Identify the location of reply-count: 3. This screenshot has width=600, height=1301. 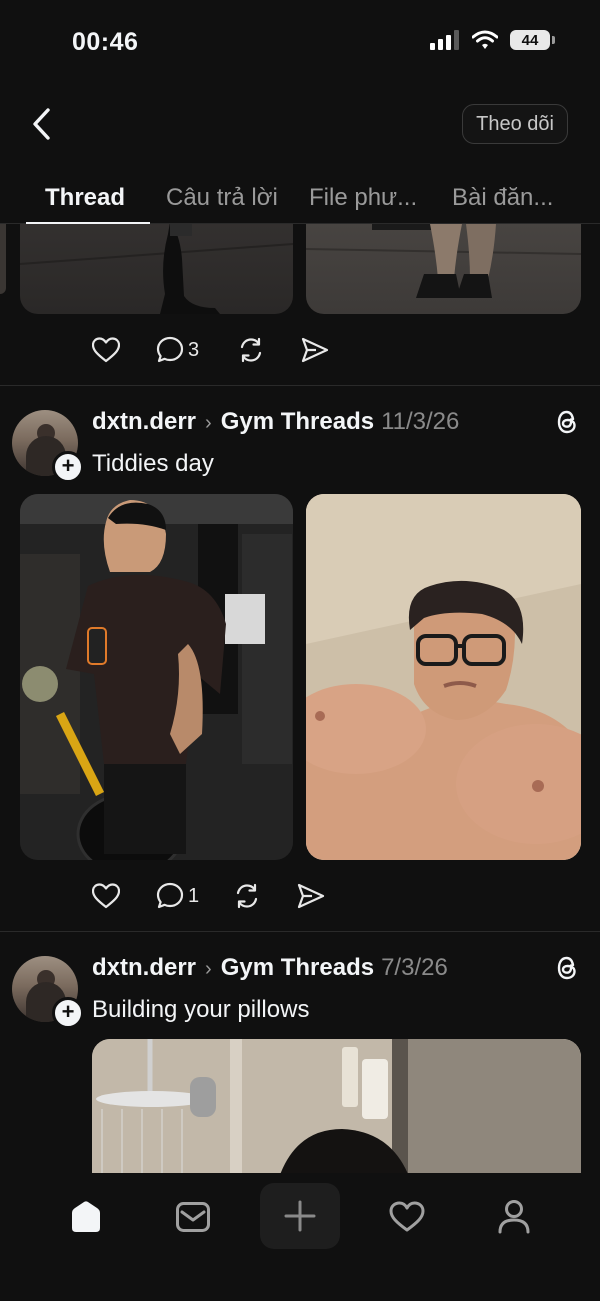
(194, 349).